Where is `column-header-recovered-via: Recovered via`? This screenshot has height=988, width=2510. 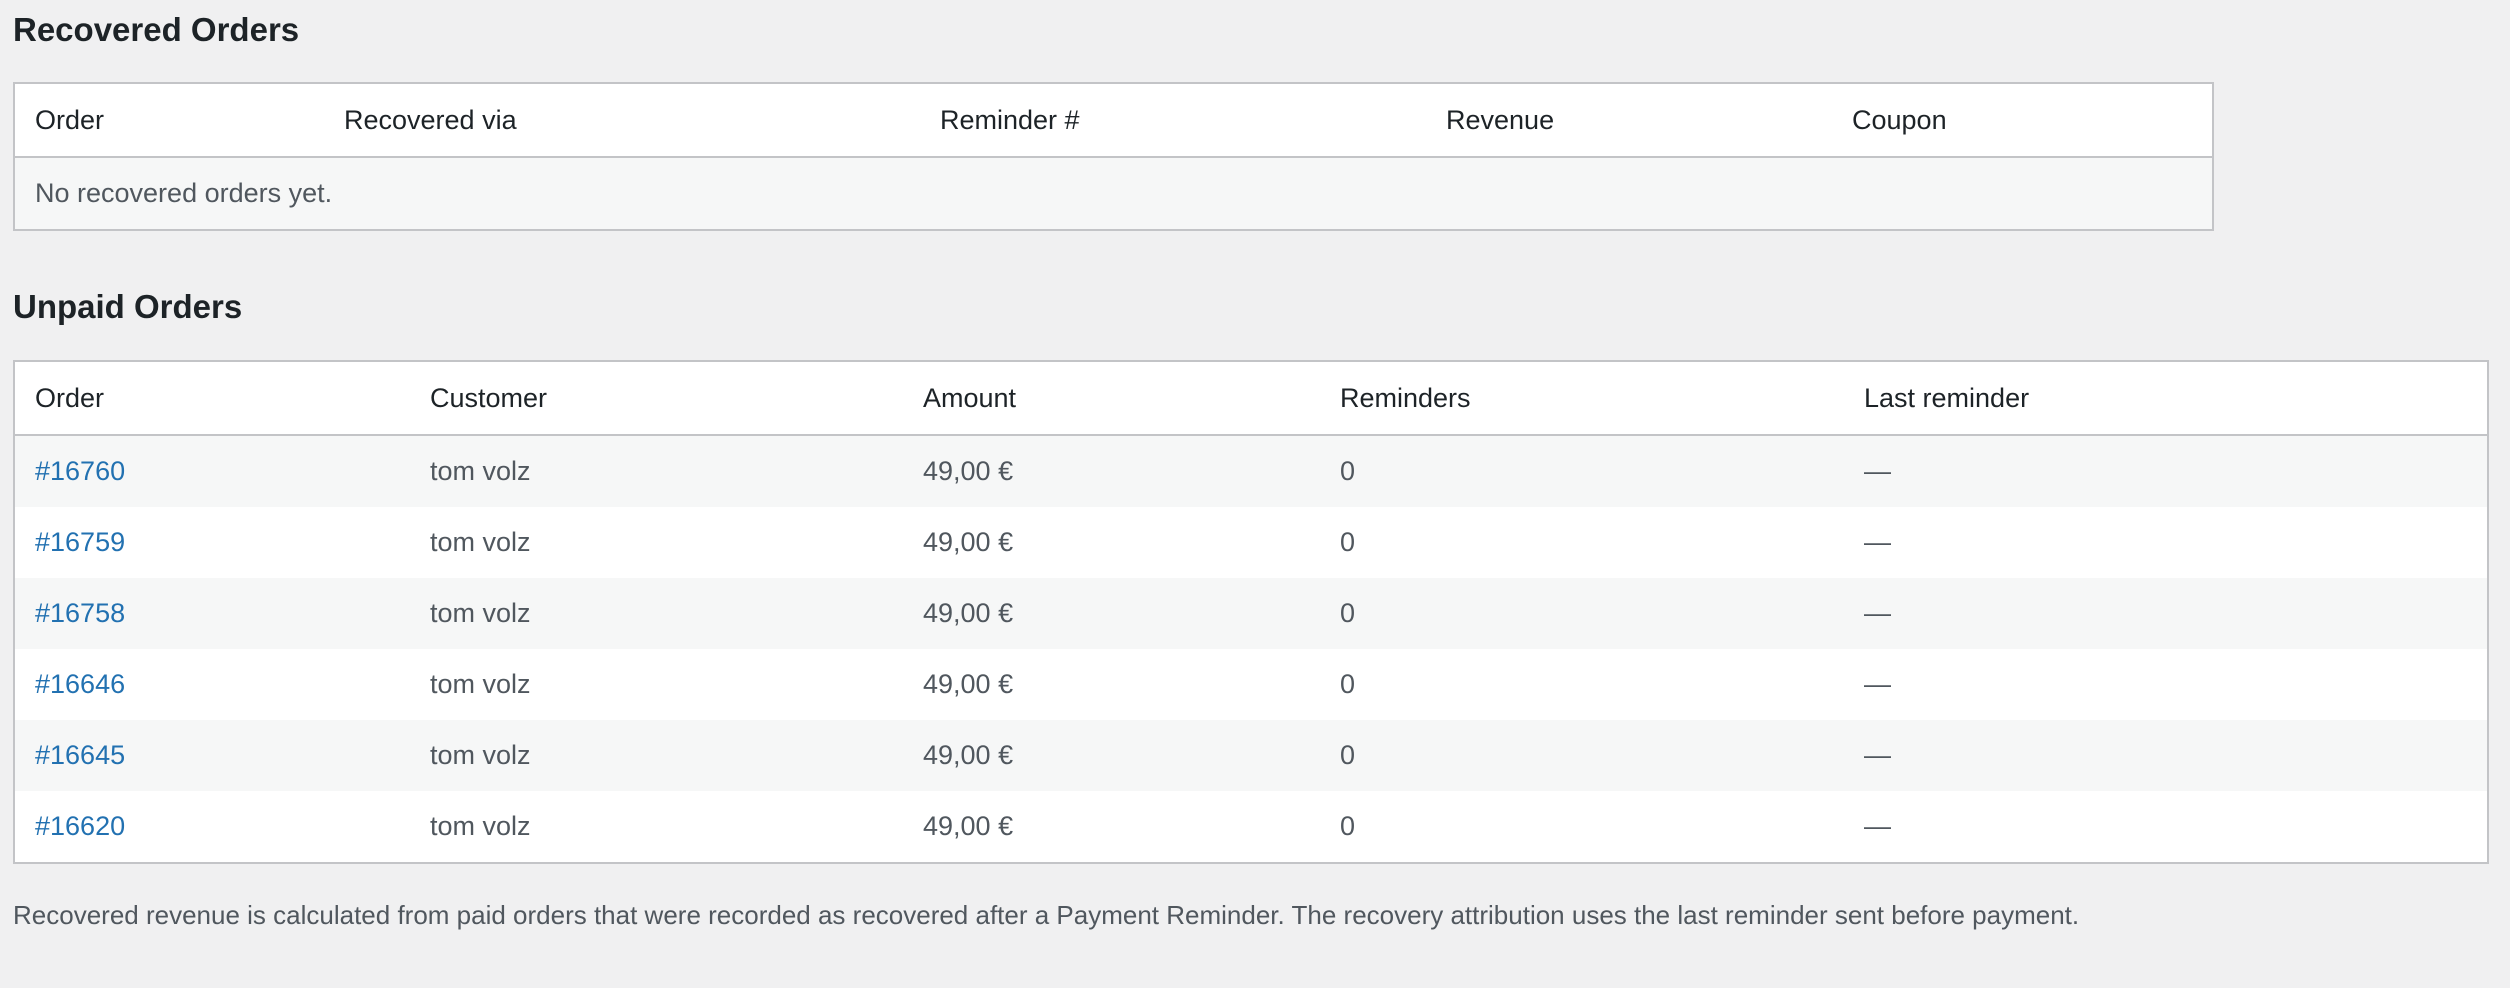 column-header-recovered-via: Recovered via is located at coordinates (622, 120).